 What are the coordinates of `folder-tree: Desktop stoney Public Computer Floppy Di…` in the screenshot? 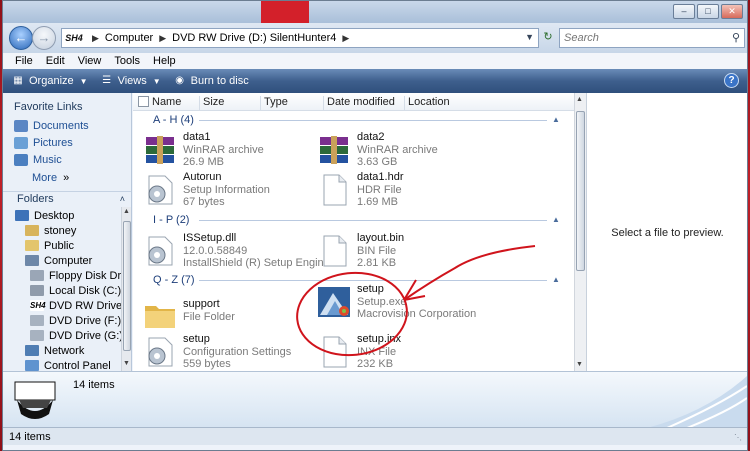 It's located at (62, 289).